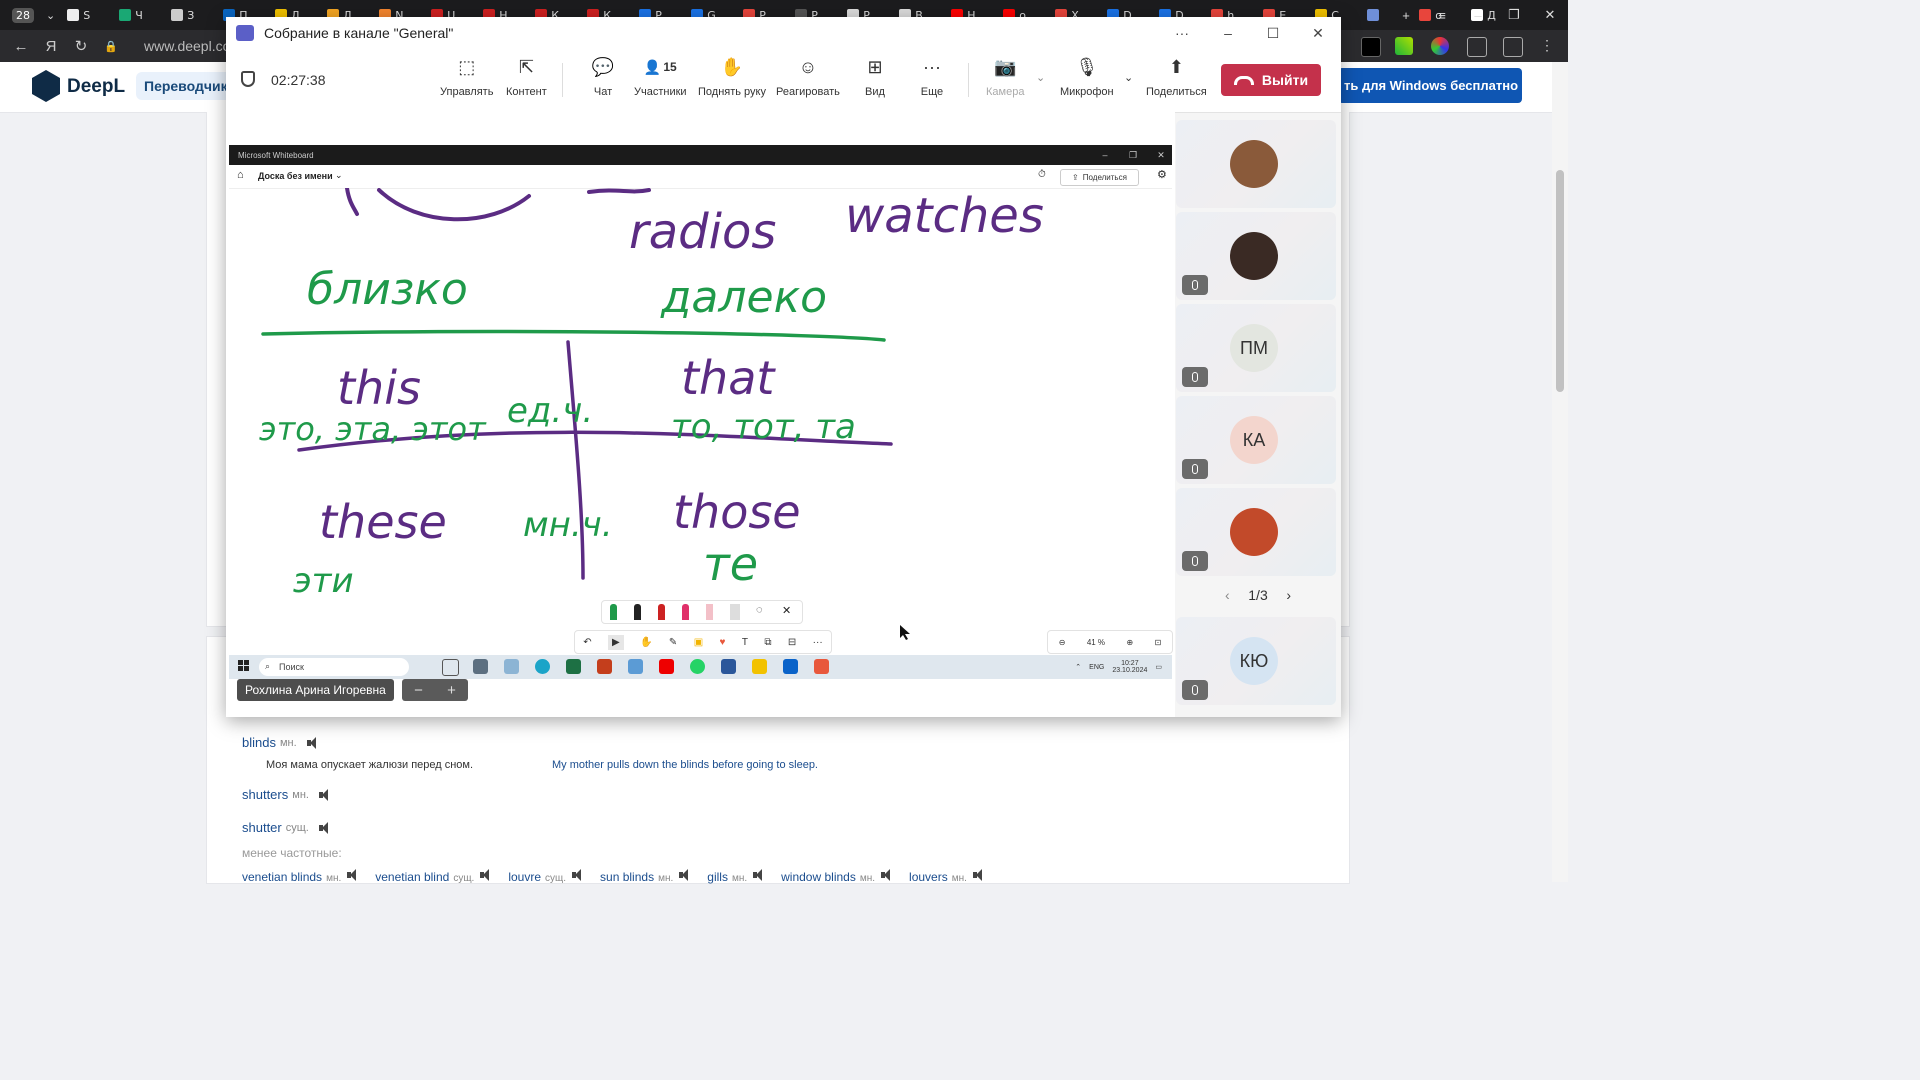  I want to click on whatsapp-icon, so click(697, 666).